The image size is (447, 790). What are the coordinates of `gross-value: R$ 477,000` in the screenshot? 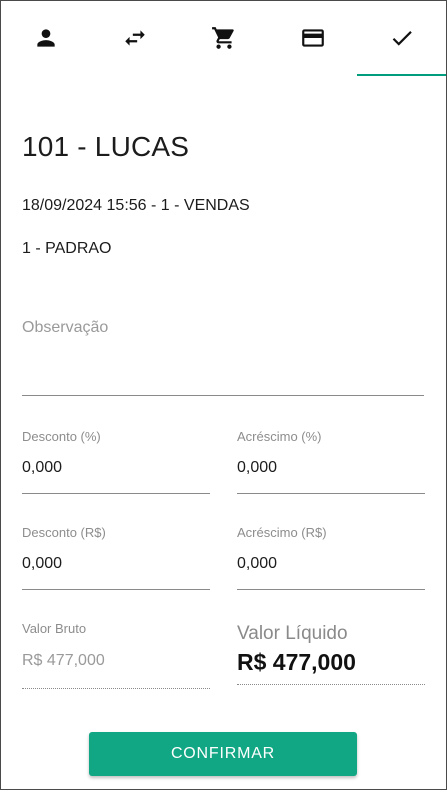 It's located at (63, 660).